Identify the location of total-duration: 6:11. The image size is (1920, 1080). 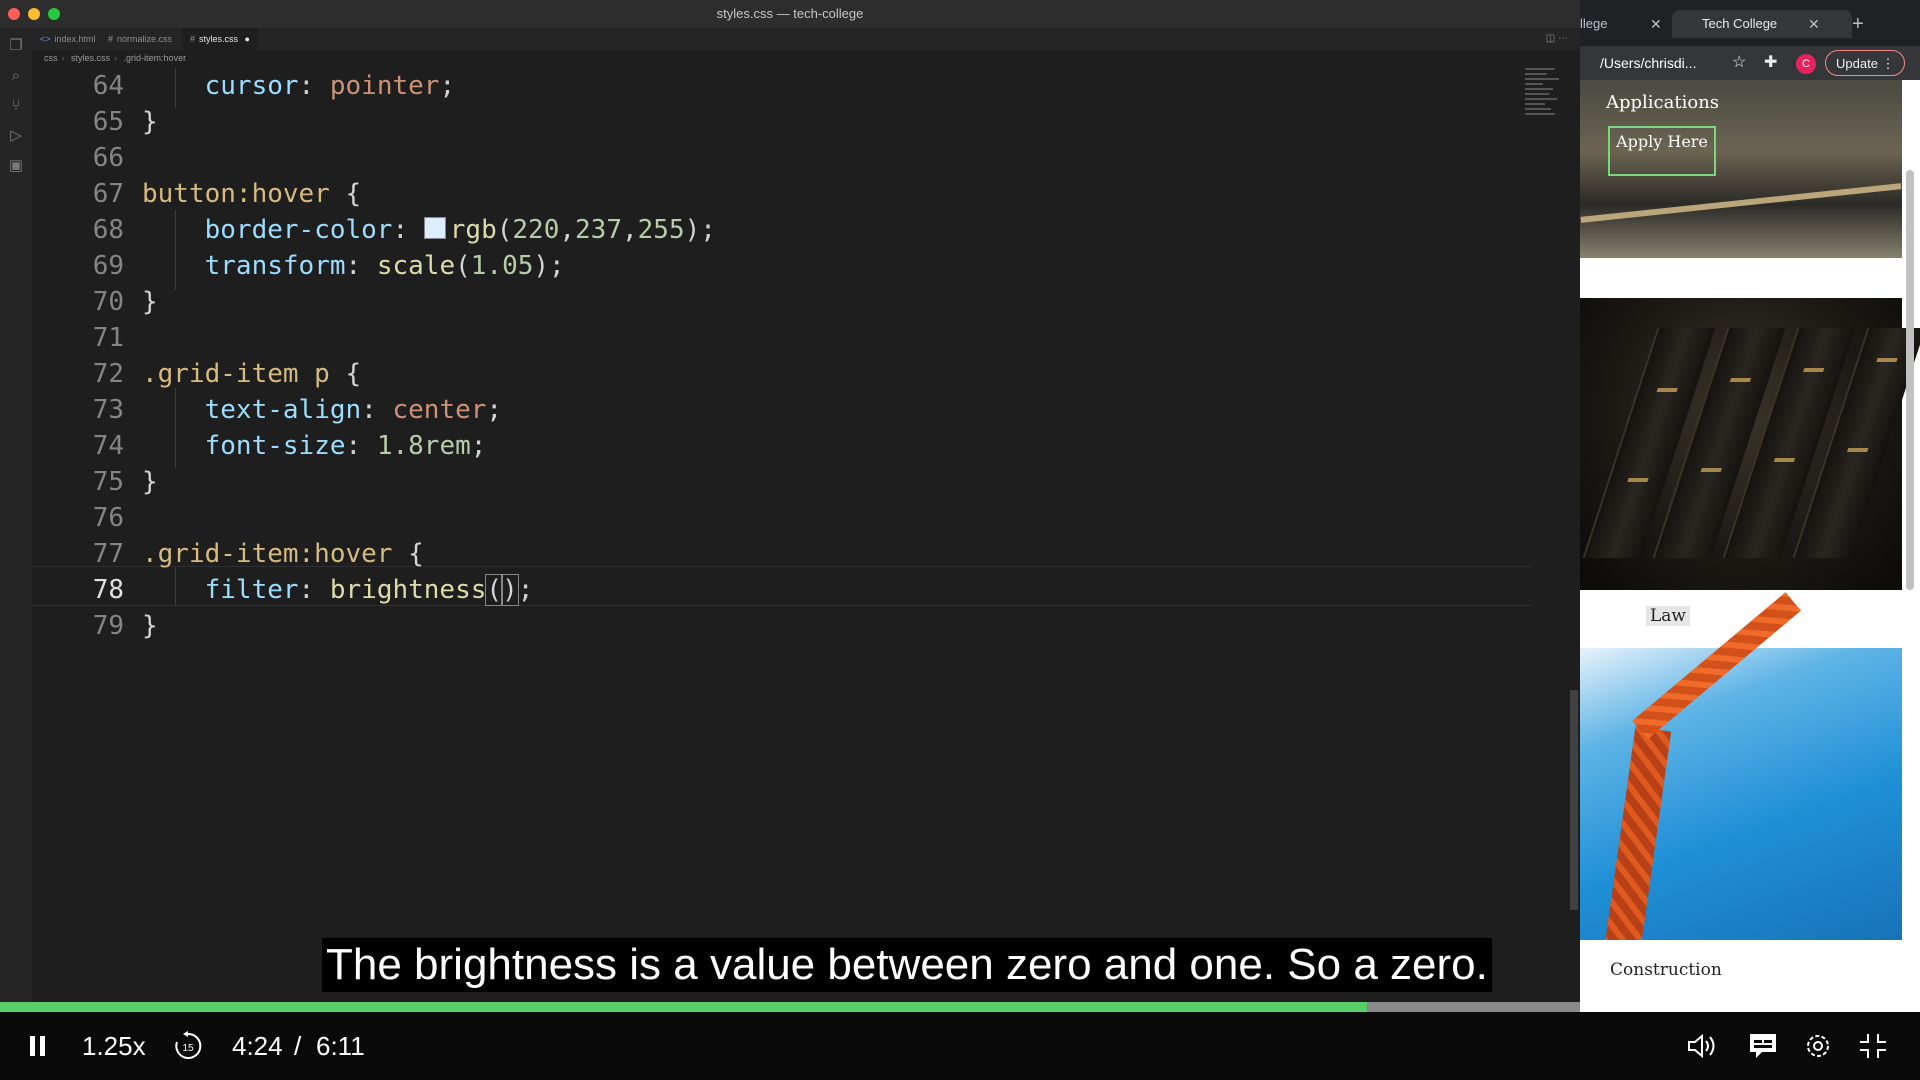
(340, 1046).